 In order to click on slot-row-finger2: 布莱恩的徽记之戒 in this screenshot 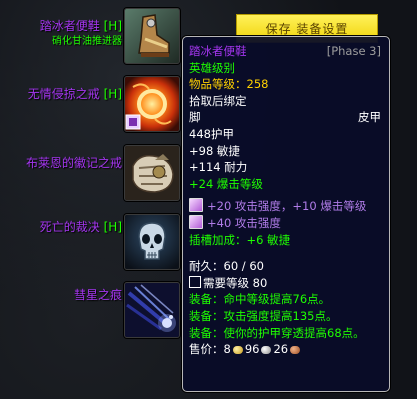, I will do `click(95, 169)`.